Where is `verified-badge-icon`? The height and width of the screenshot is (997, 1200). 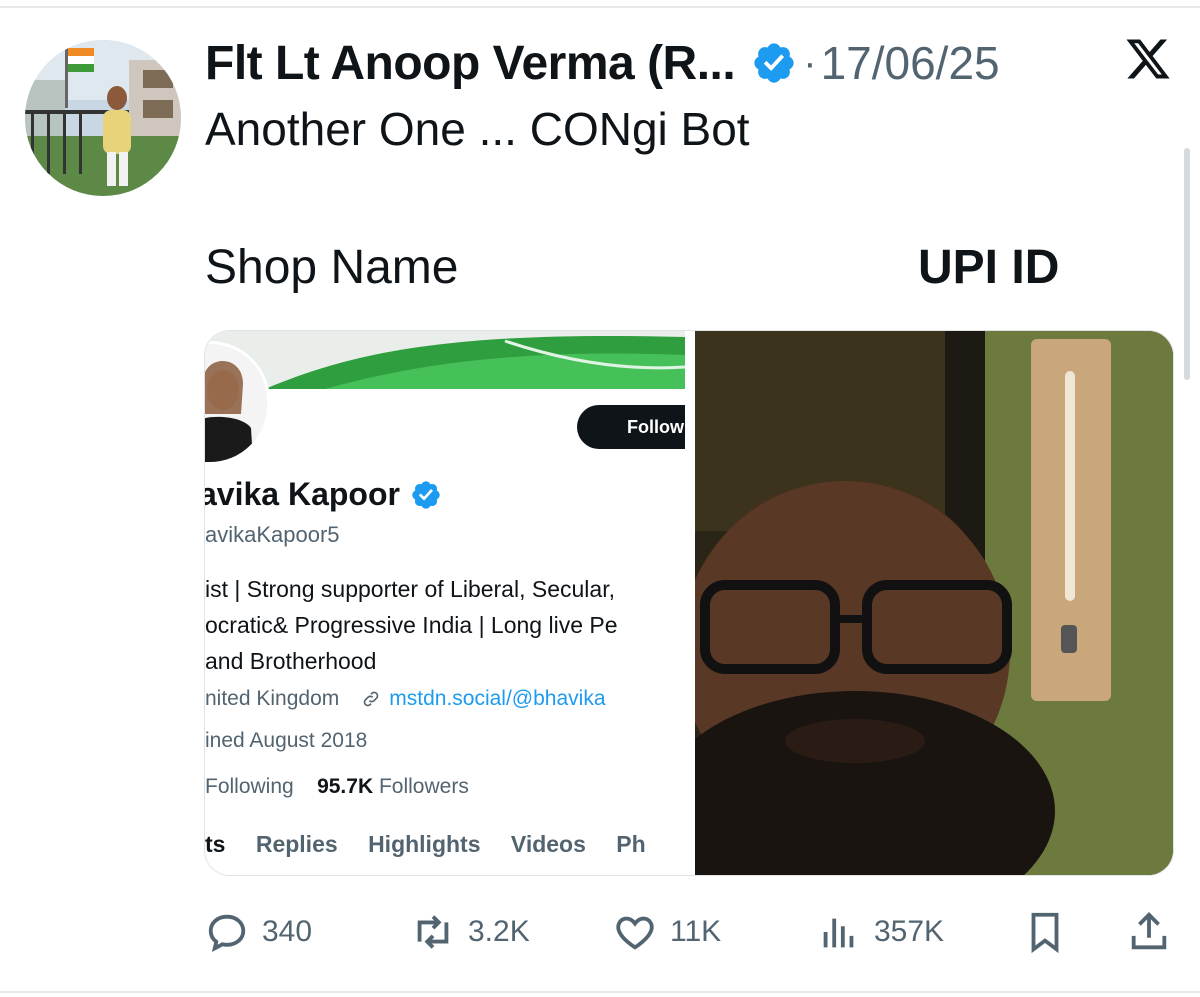 verified-badge-icon is located at coordinates (774, 63).